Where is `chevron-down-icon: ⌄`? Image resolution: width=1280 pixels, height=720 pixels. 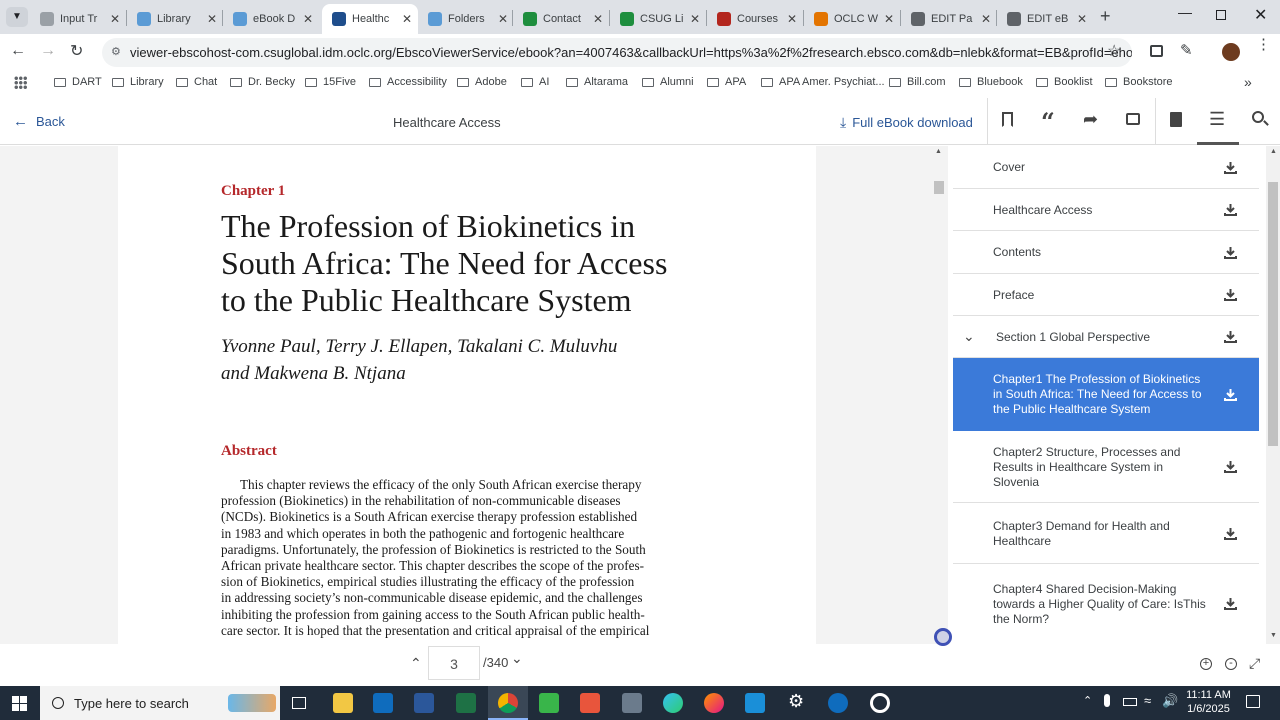
chevron-down-icon: ⌄ is located at coordinates (969, 336).